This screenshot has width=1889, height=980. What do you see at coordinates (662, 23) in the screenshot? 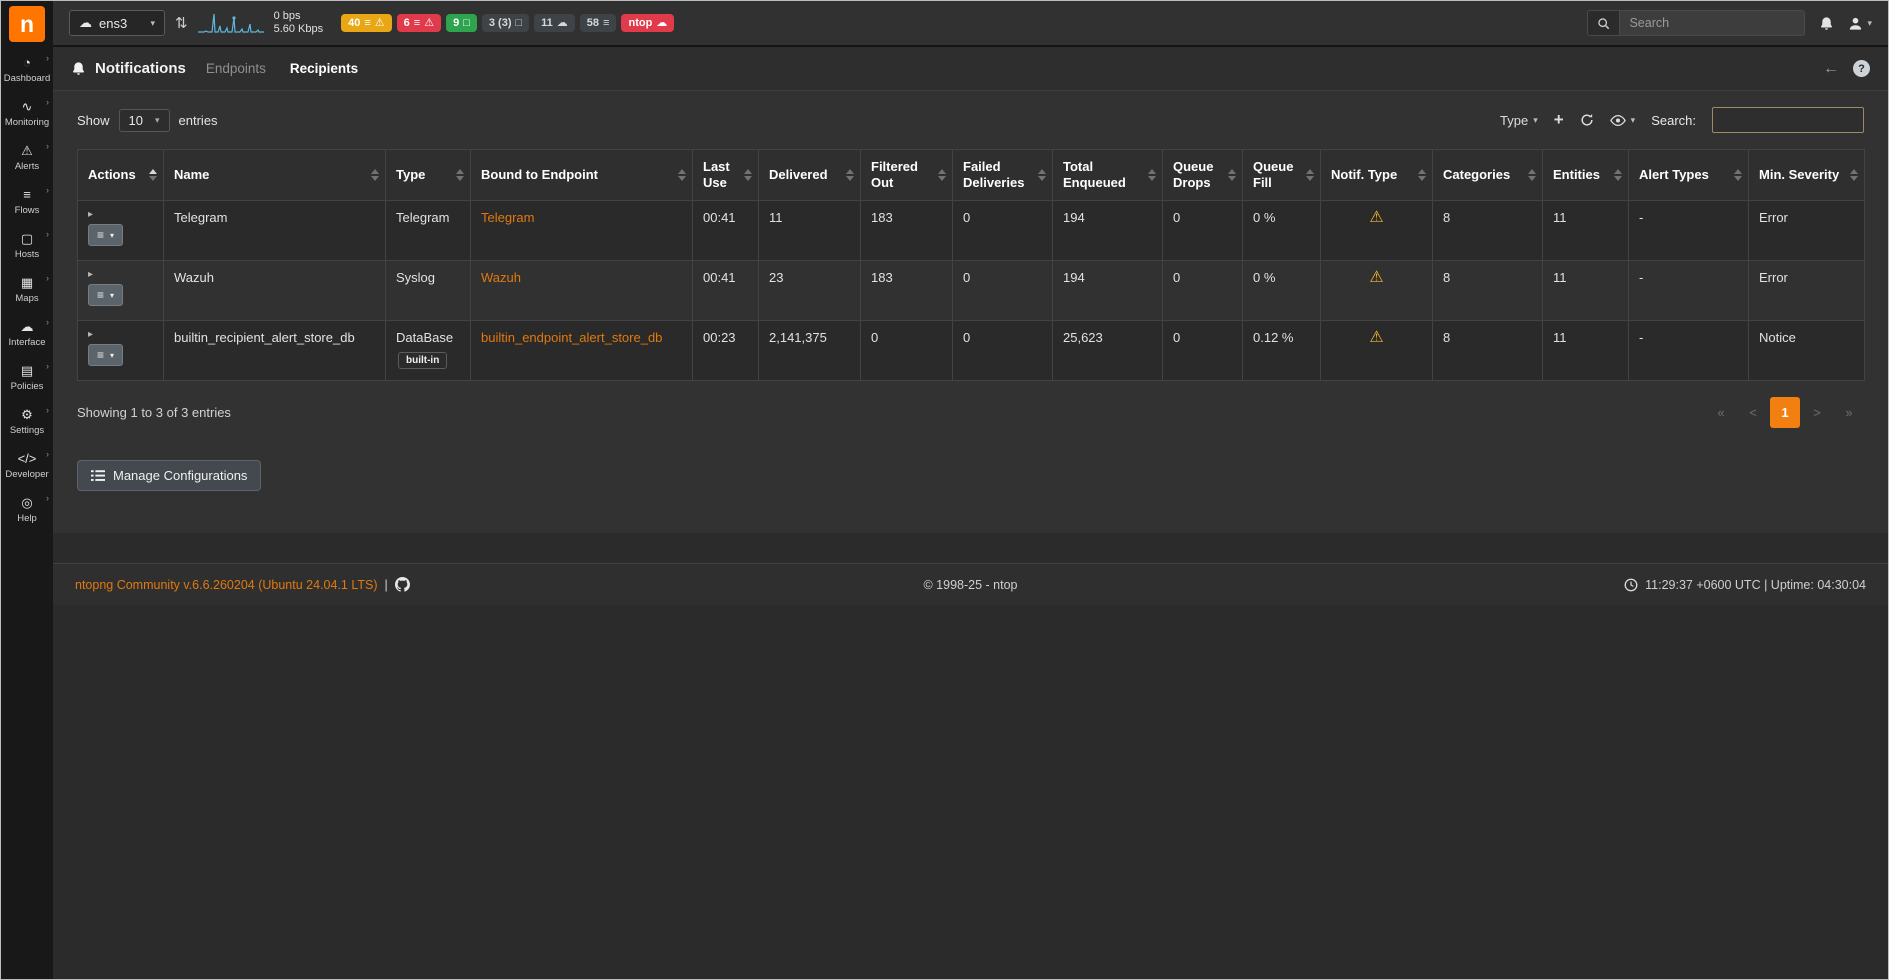
I see `badge-icon: ☁` at bounding box center [662, 23].